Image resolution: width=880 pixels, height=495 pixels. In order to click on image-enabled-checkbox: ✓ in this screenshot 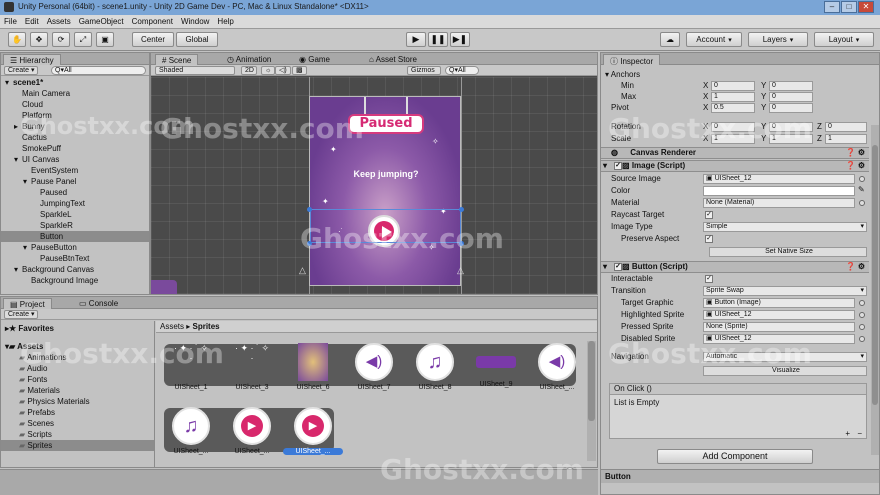, I will do `click(618, 166)`.